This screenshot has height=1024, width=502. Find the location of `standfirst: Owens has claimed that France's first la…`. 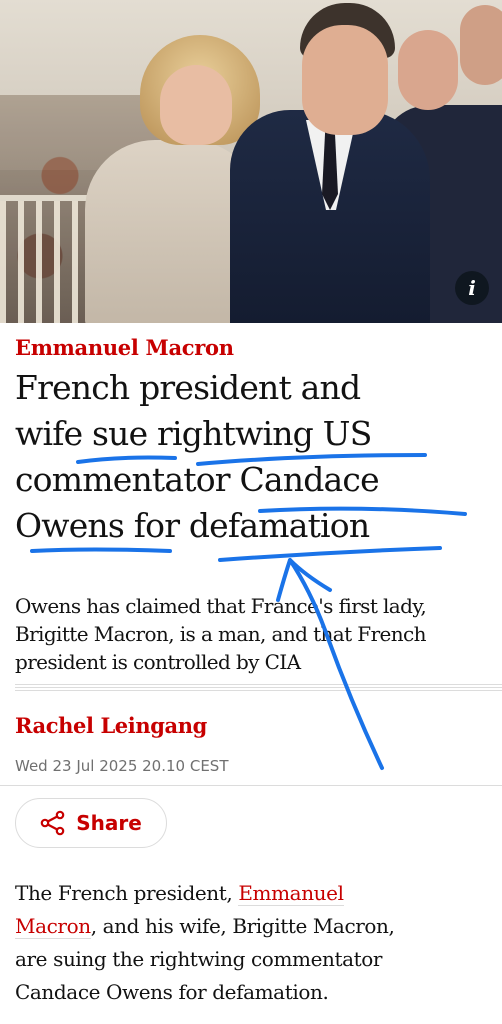

standfirst: Owens has claimed that France's first la… is located at coordinates (255, 634).